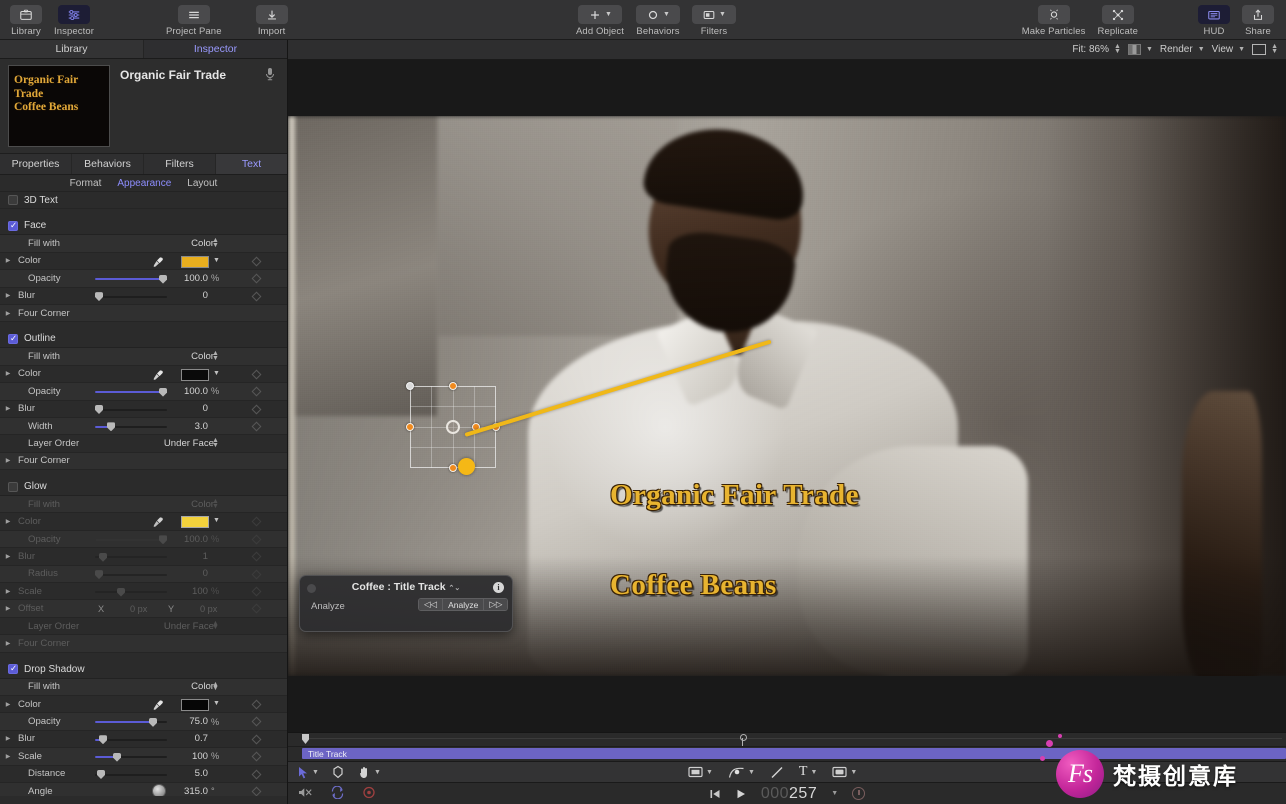 The image size is (1286, 804). Describe the element at coordinates (13, 200) in the screenshot. I see `checkbox-3d-text` at that location.